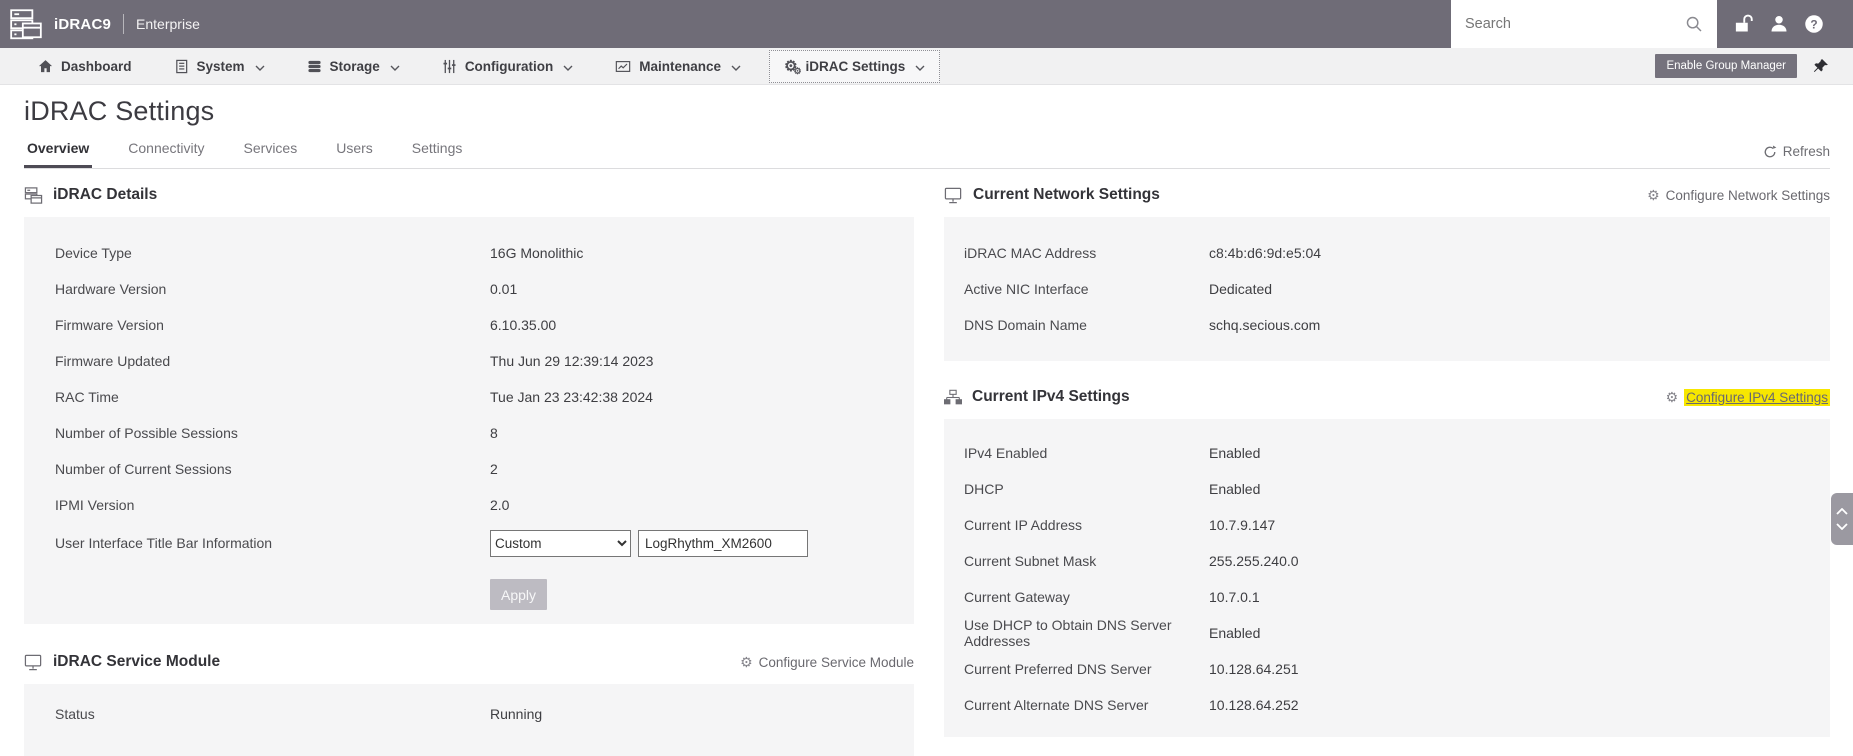 This screenshot has width=1853, height=756. I want to click on header-icon-group: ?, so click(1772, 24).